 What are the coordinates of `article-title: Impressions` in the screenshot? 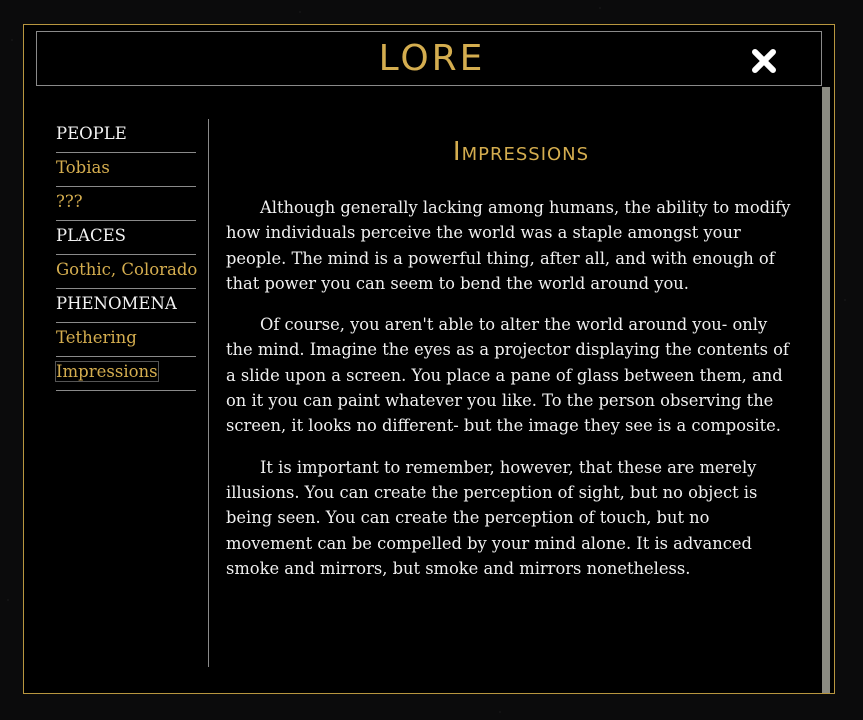 It's located at (521, 152).